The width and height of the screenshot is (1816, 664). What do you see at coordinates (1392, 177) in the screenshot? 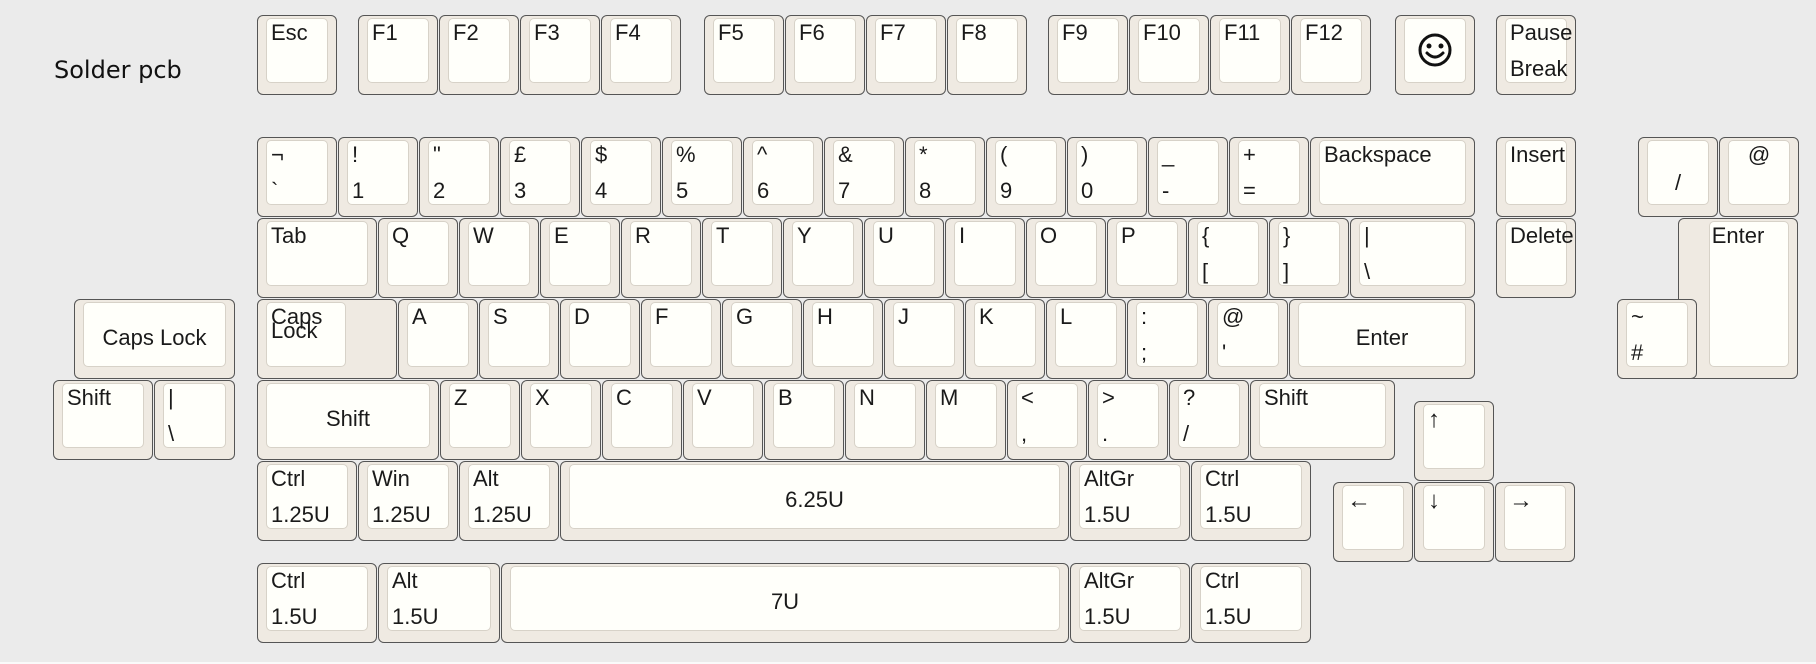
I see `key-backspace: Backspace` at bounding box center [1392, 177].